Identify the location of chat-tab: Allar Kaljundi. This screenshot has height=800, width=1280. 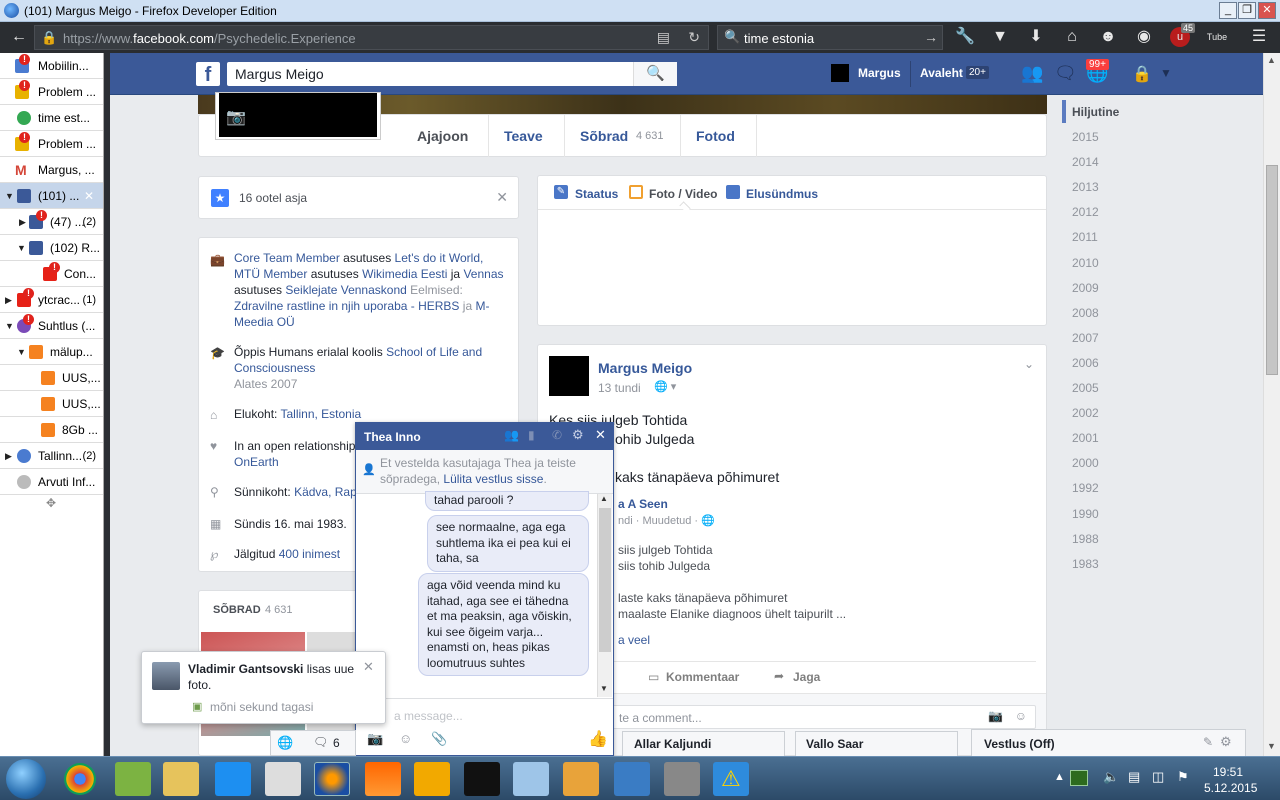
(703, 743).